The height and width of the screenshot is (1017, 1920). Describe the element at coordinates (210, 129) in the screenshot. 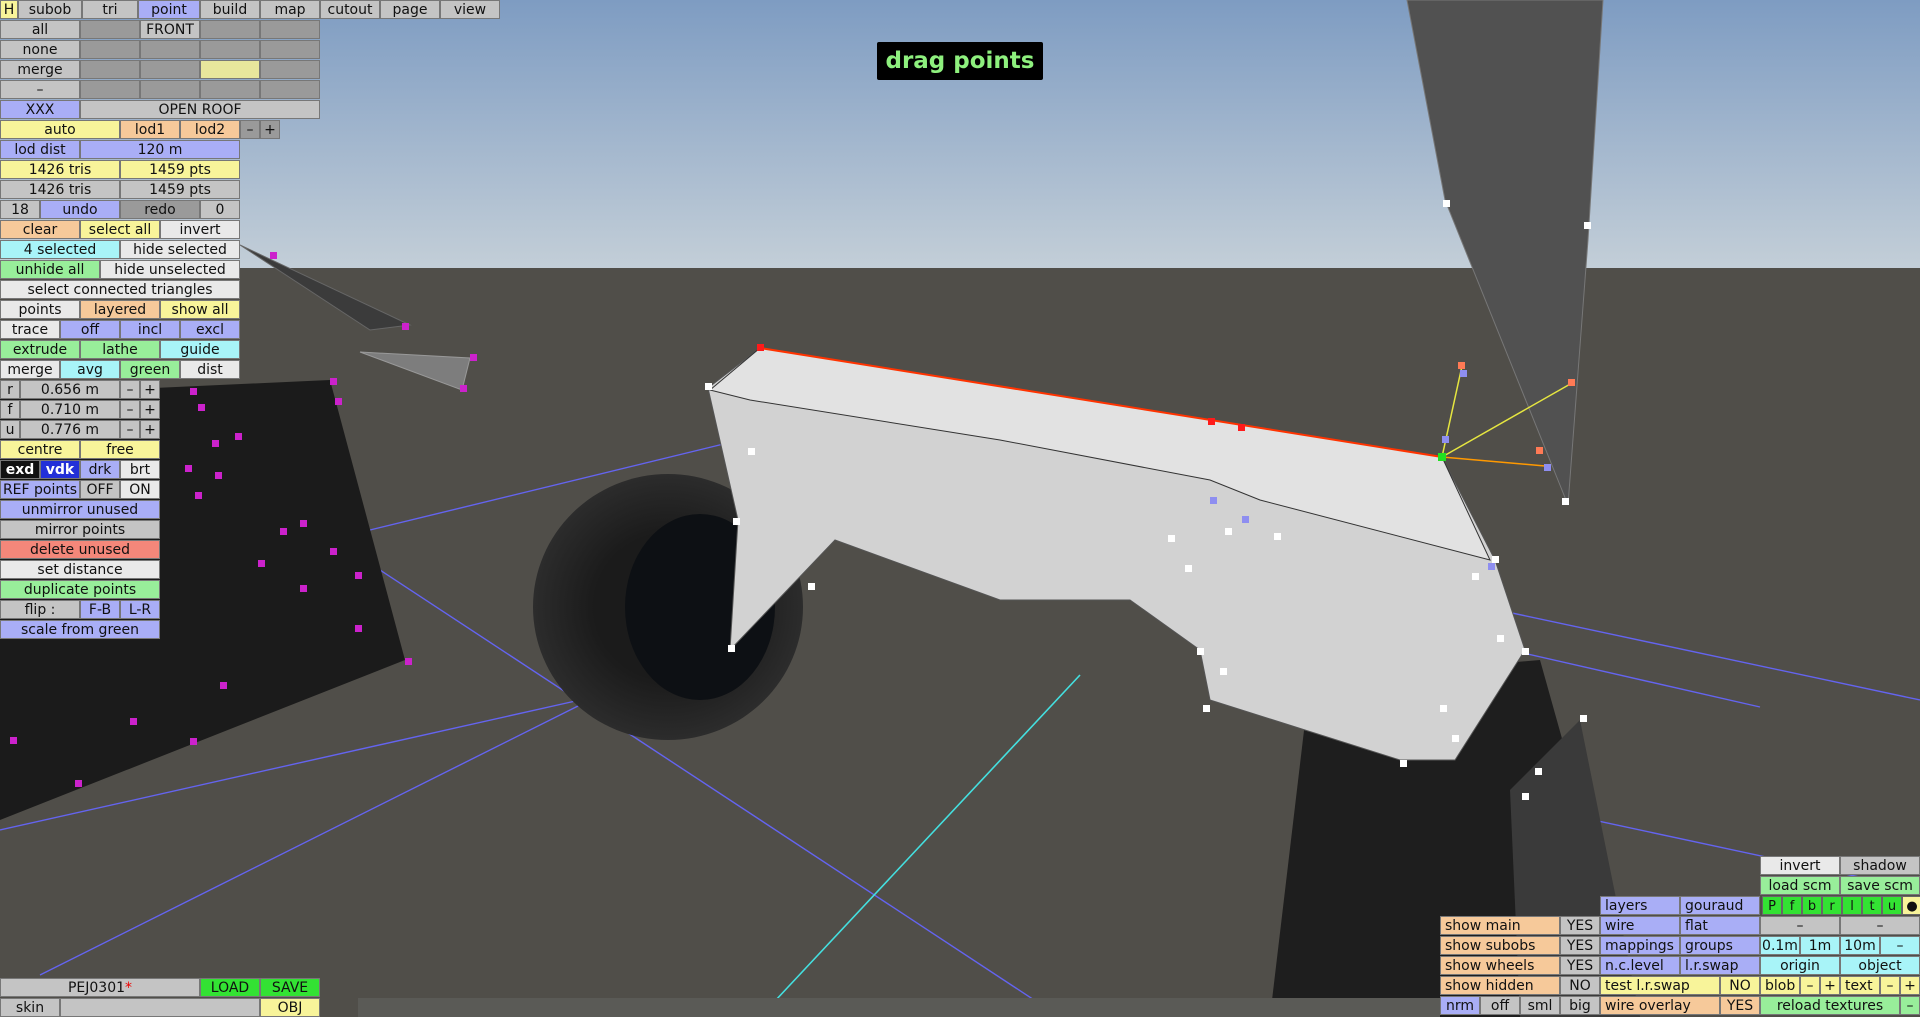

I see `lod2-button: lod2` at that location.